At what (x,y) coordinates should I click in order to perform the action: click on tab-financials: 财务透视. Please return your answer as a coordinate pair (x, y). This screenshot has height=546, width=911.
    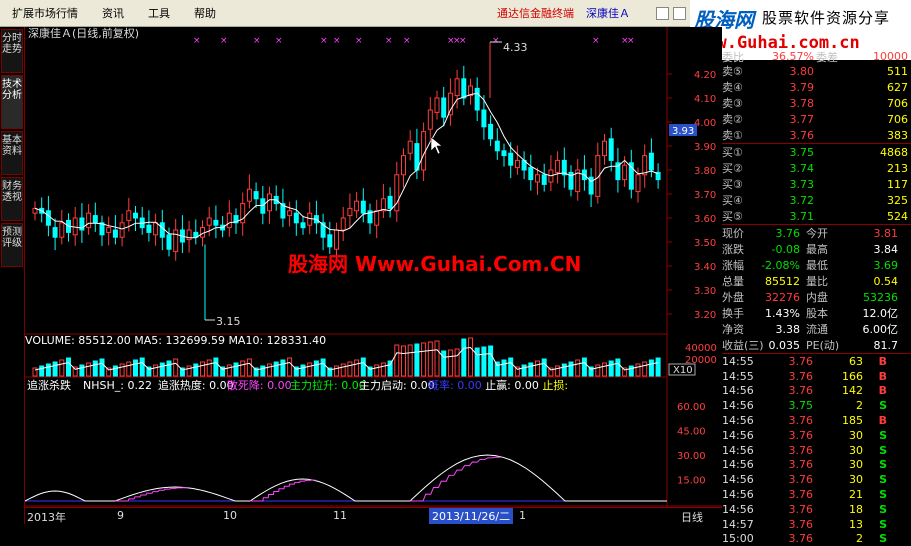
    Looking at the image, I should click on (12, 199).